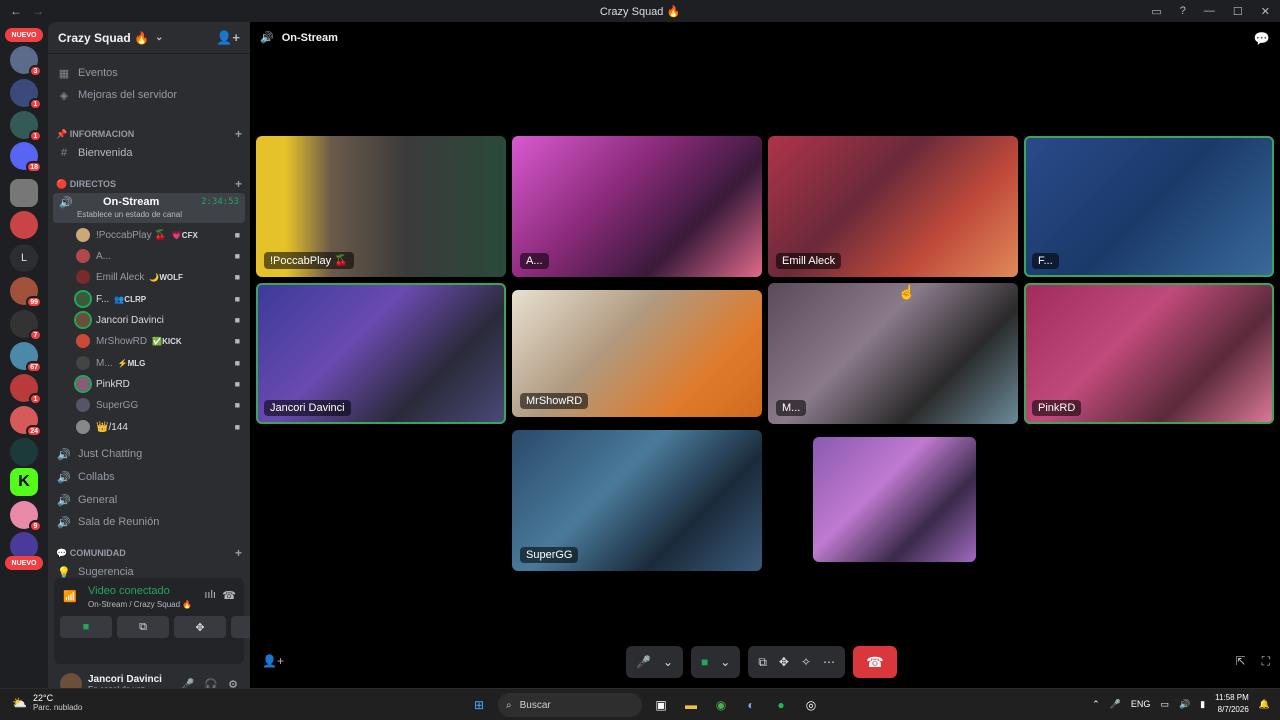 The height and width of the screenshot is (720, 1280). I want to click on channel-status: Establece un estado de canal, so click(129, 214).